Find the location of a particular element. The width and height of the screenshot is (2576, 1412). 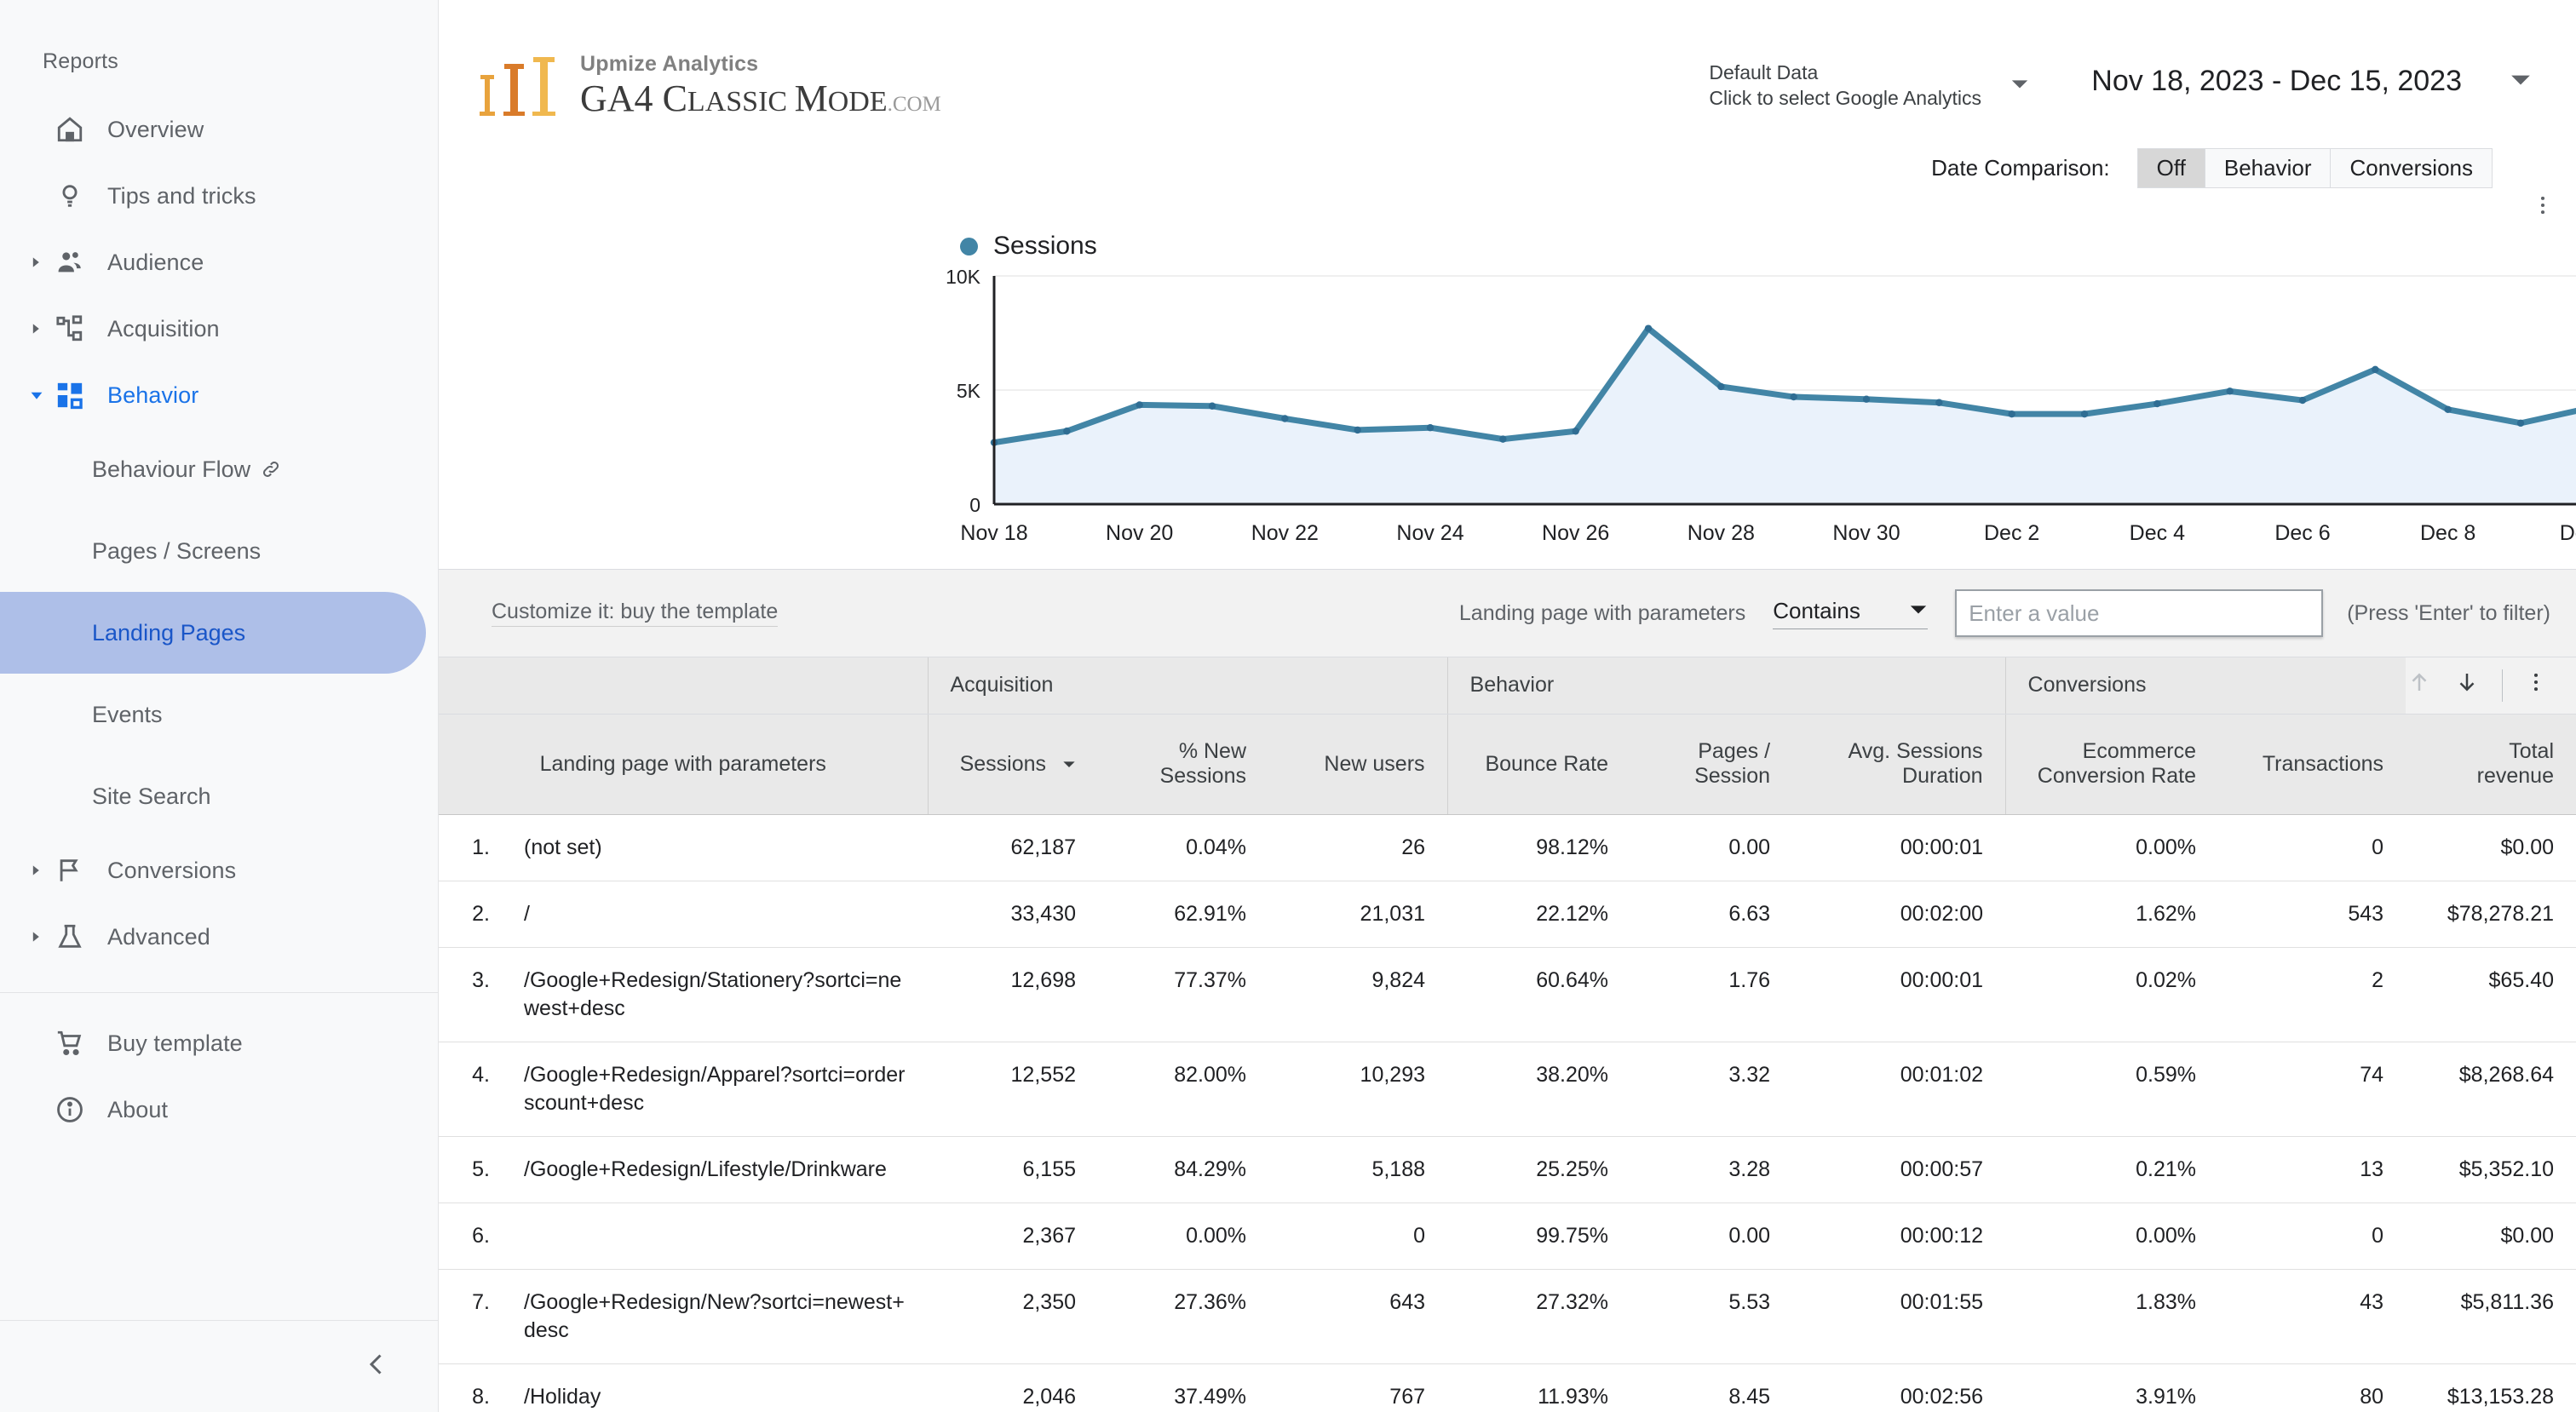

sidebar-item-overview: Overview is located at coordinates (219, 129).